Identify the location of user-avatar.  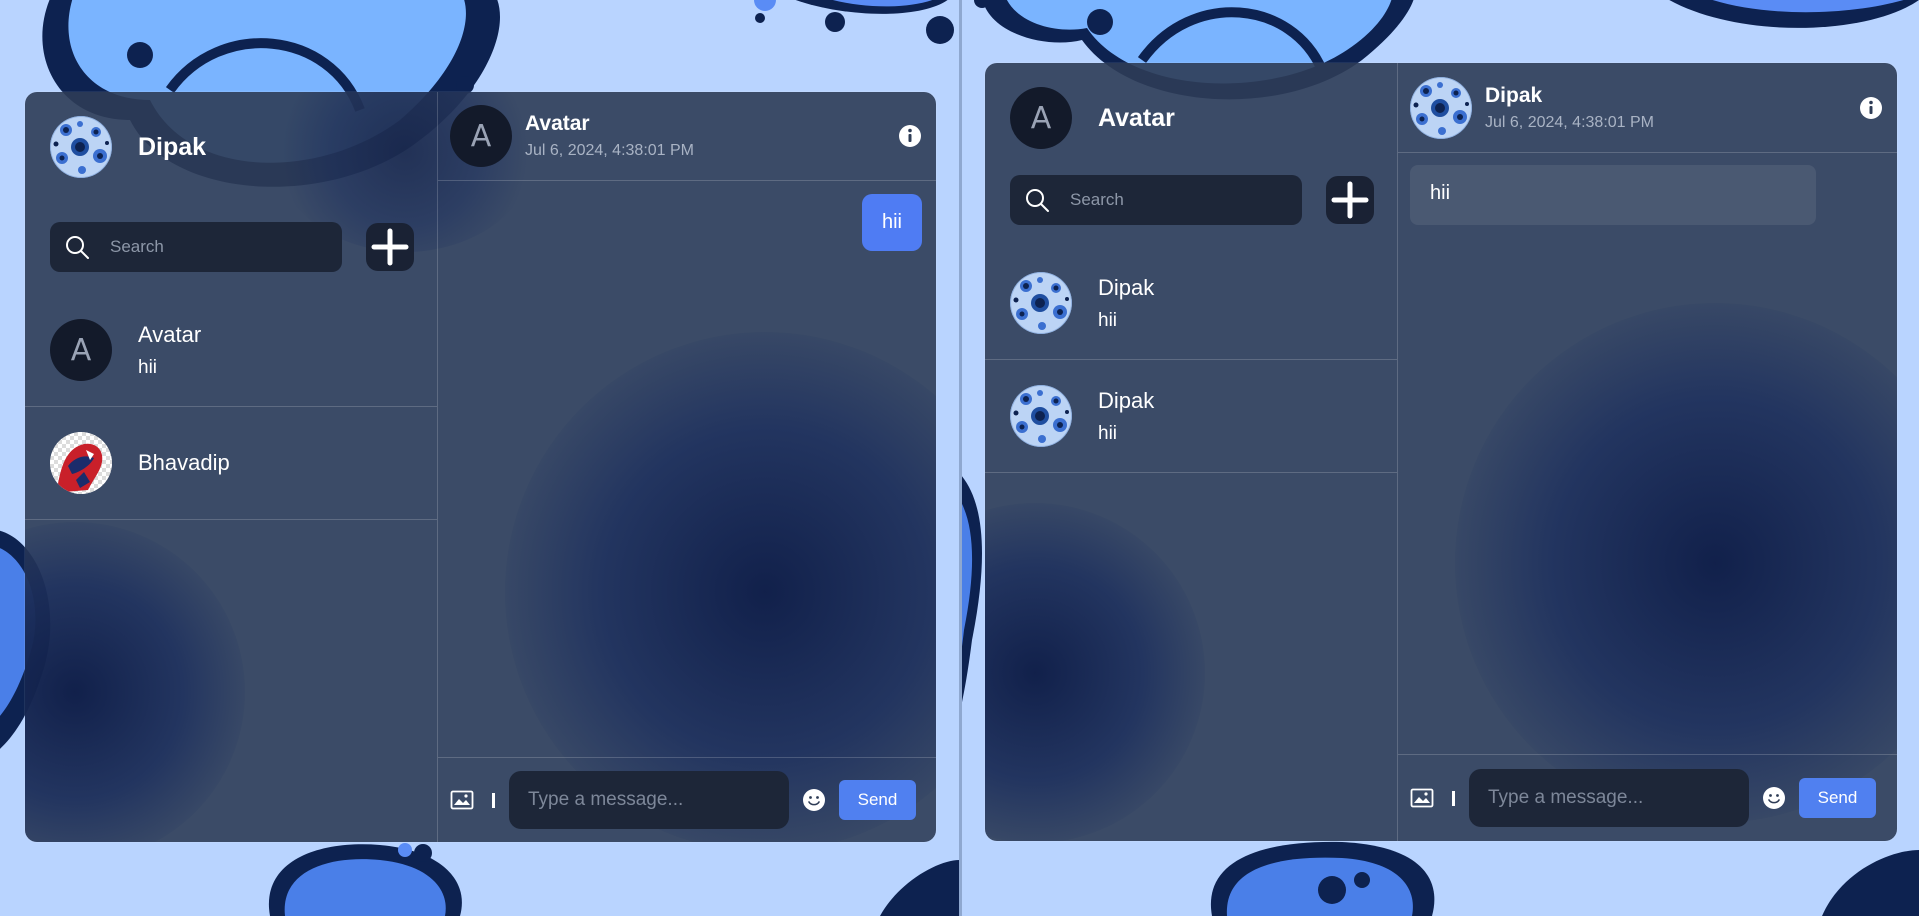
(81, 147).